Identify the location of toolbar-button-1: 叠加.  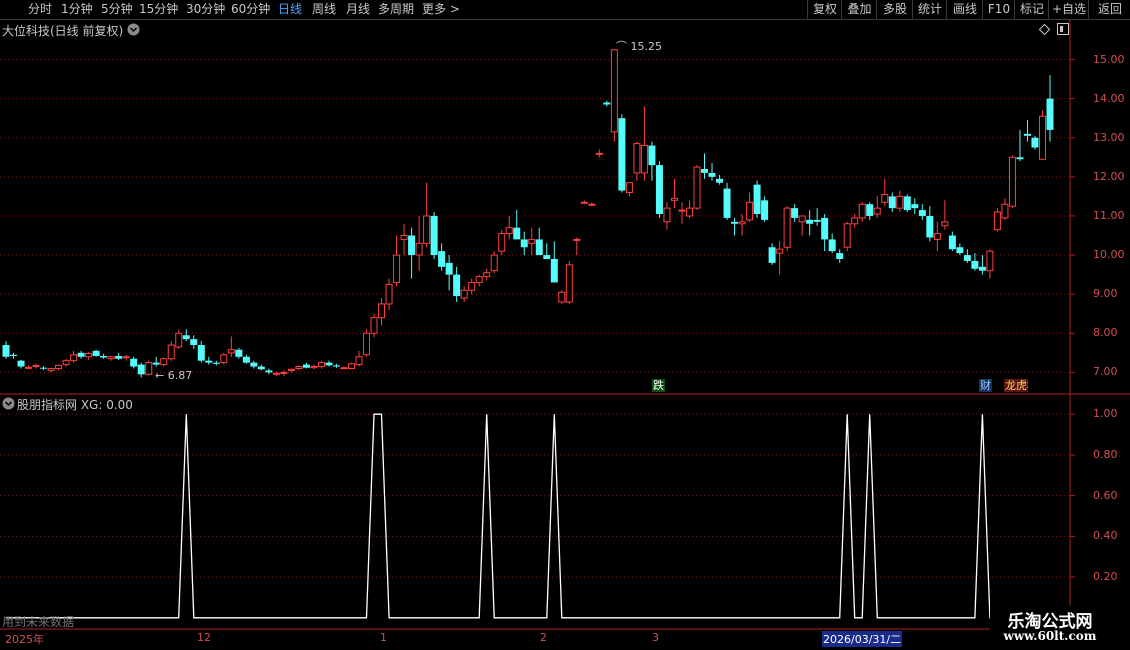
(859, 9).